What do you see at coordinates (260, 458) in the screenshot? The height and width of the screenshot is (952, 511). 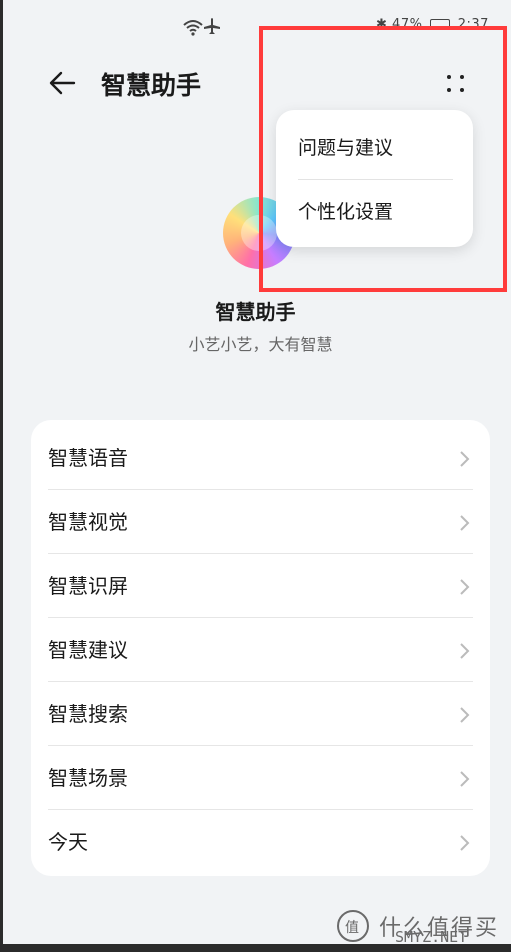 I see `list-item-smart-voice: 智慧语音` at bounding box center [260, 458].